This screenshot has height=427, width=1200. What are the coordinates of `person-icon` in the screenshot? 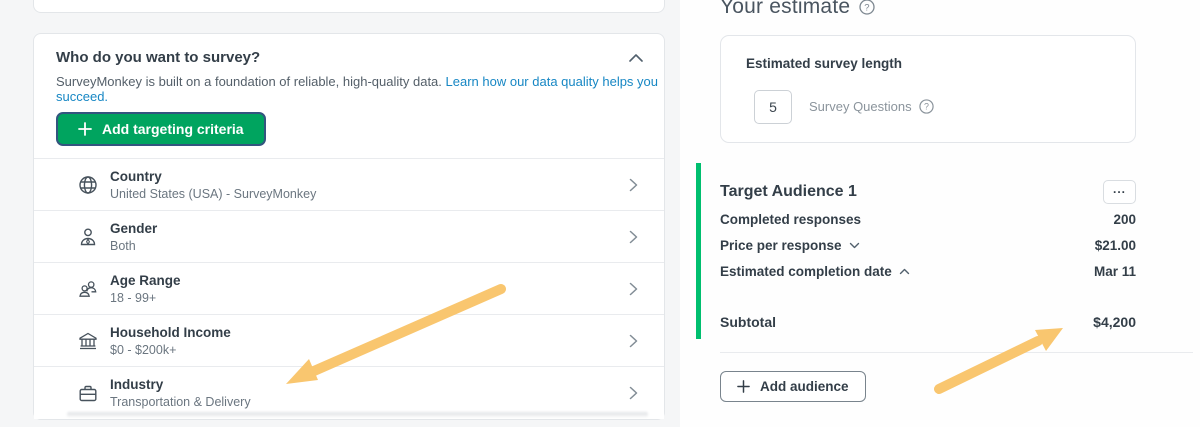 It's located at (88, 237).